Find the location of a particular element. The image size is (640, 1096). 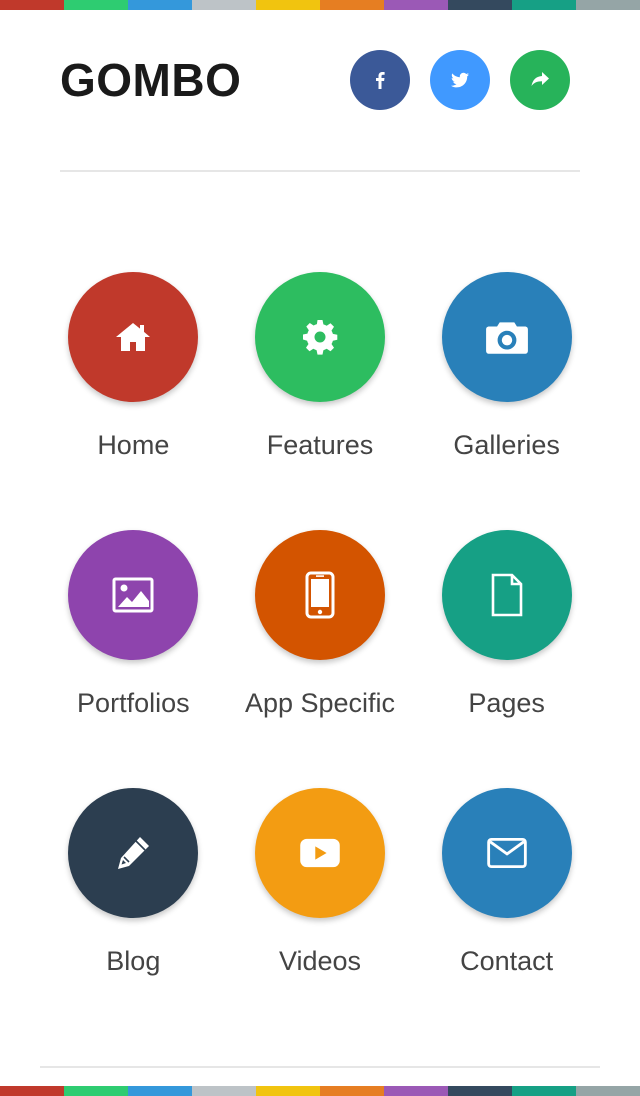

logo-title: GOMBO is located at coordinates (150, 80).